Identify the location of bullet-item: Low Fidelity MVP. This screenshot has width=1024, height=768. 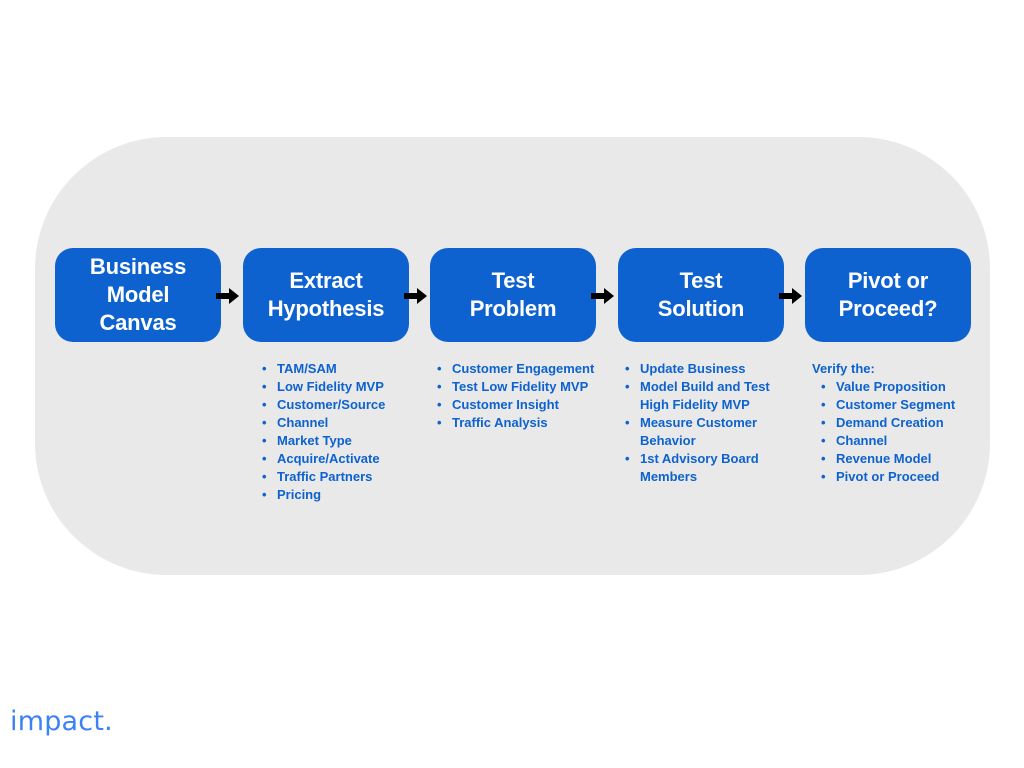
(341, 387).